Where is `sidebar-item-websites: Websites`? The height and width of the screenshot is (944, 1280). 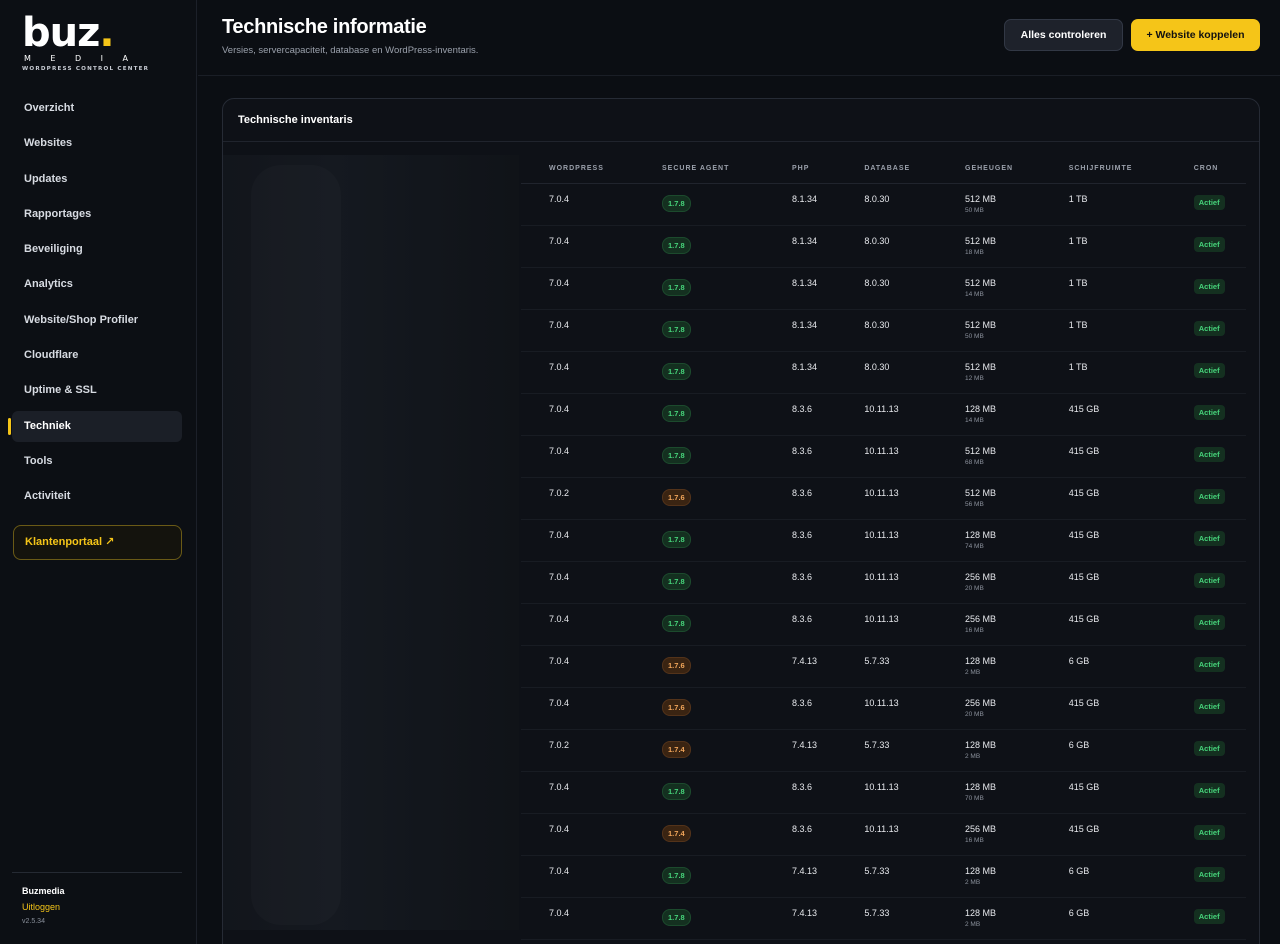 sidebar-item-websites: Websites is located at coordinates (97, 143).